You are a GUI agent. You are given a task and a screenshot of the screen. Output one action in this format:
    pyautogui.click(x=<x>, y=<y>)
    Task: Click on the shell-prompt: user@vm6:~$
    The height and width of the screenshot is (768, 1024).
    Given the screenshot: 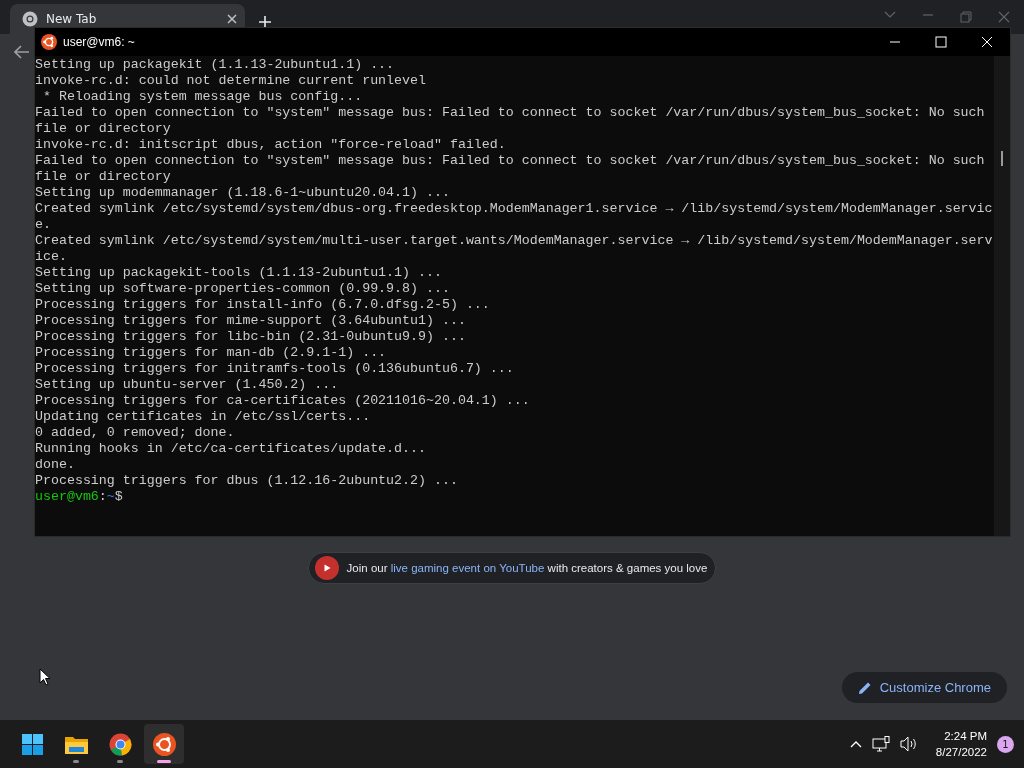 What is the action you would take?
    pyautogui.click(x=79, y=497)
    